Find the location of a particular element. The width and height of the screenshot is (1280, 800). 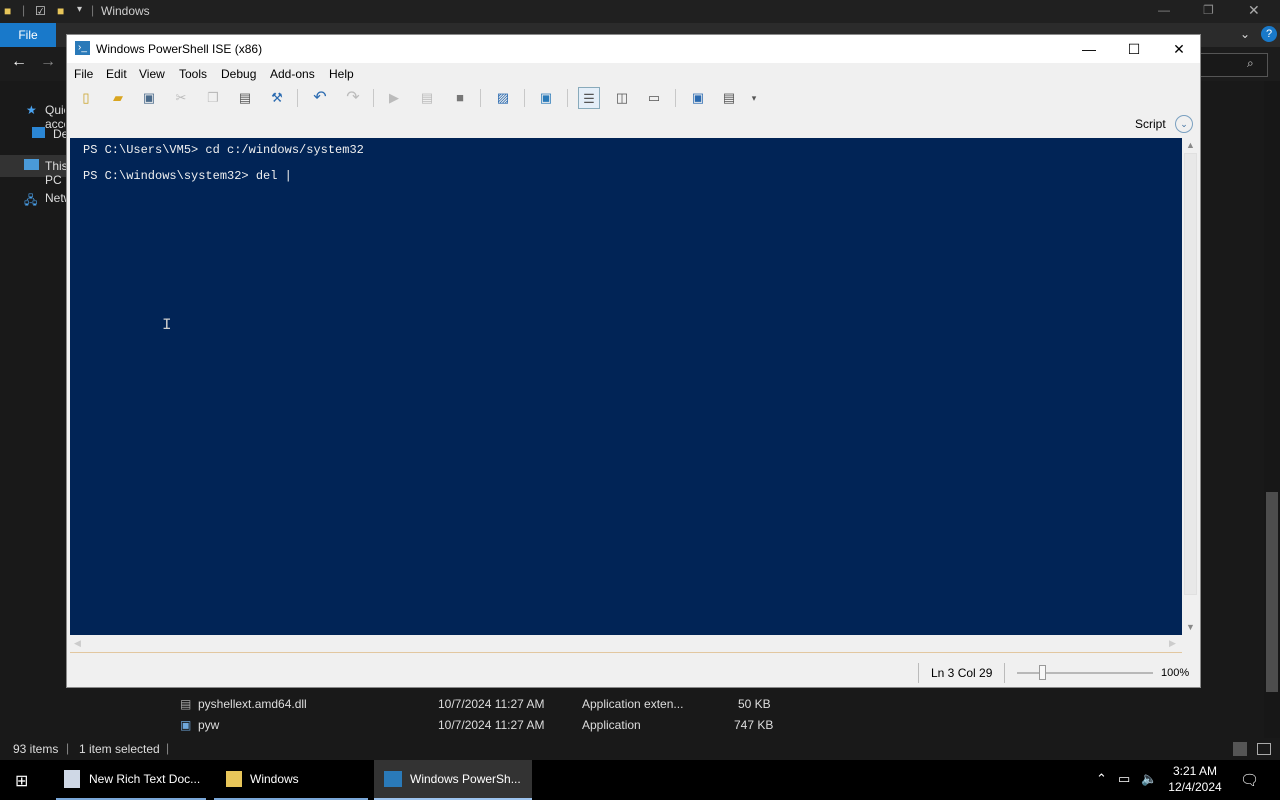

show-script-pane-maximized-icon: ▭ is located at coordinates (654, 98).